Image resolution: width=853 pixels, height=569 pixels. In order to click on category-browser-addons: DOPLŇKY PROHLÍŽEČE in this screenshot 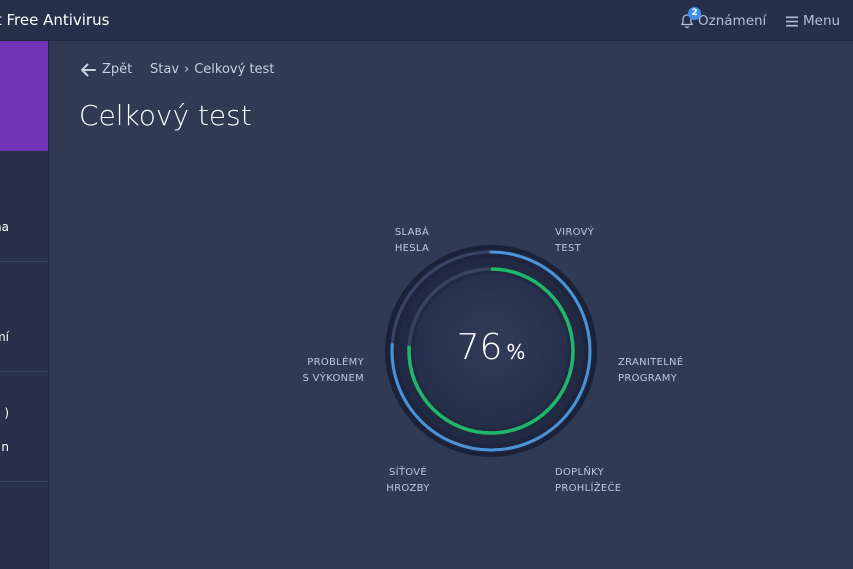, I will do `click(595, 481)`.